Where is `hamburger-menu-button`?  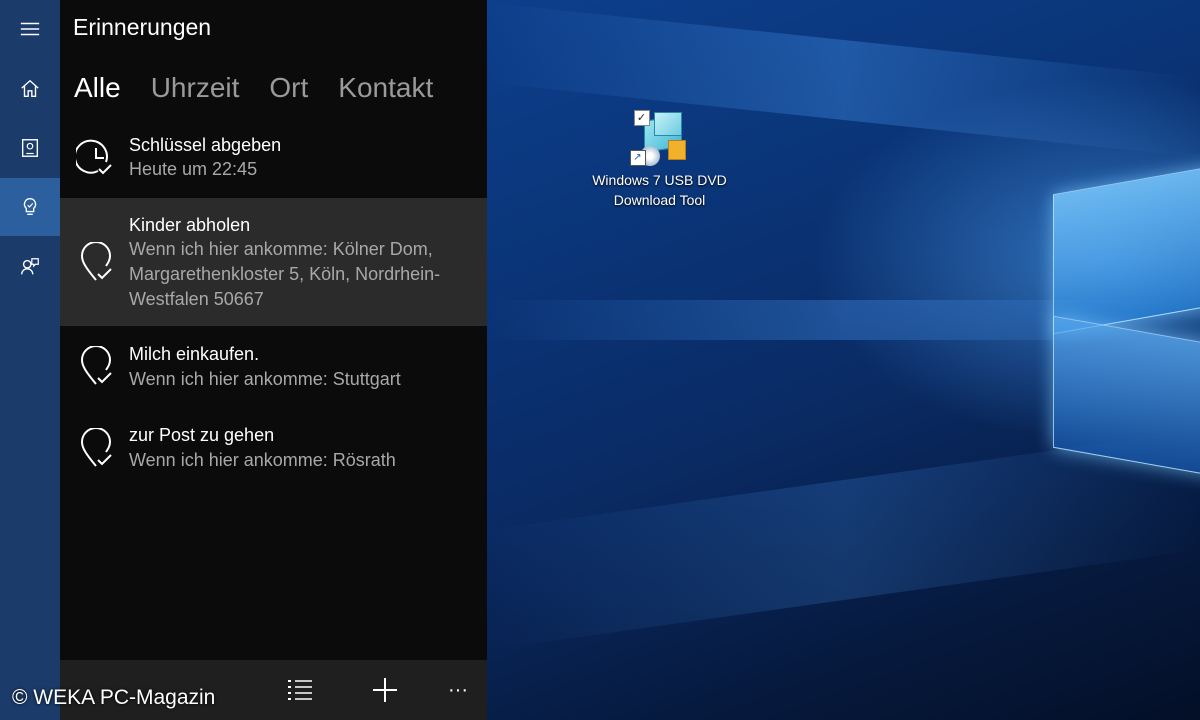
hamburger-menu-button is located at coordinates (30, 29).